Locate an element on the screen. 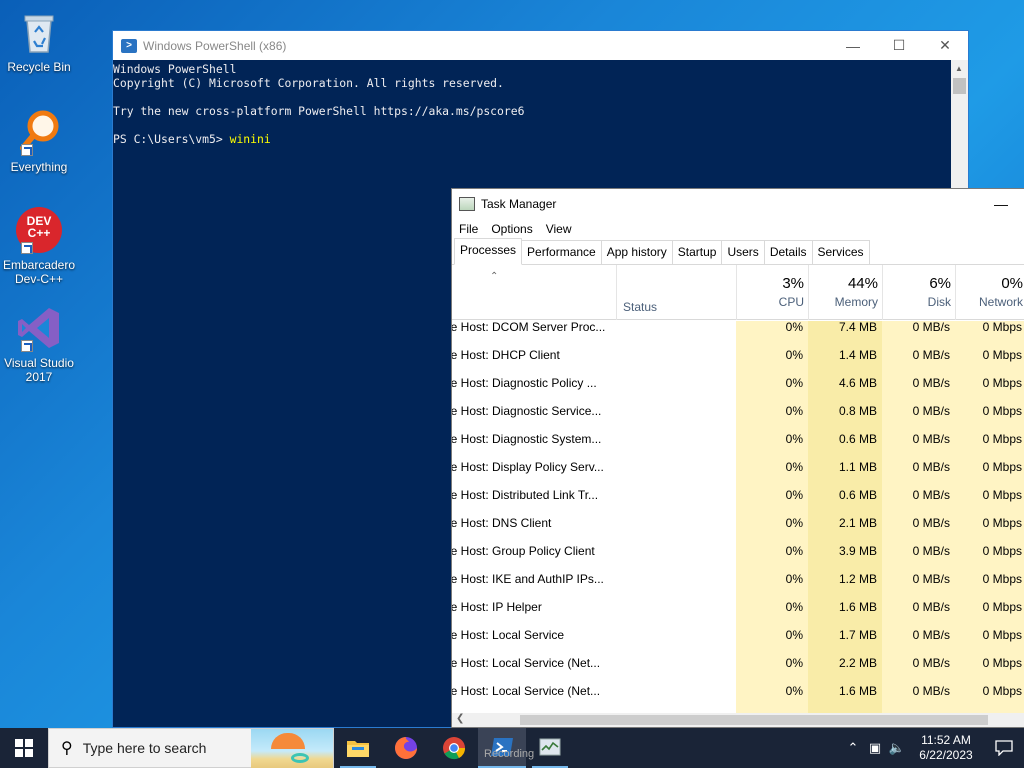 The width and height of the screenshot is (1024, 768). tab-startup: Startup is located at coordinates (697, 252).